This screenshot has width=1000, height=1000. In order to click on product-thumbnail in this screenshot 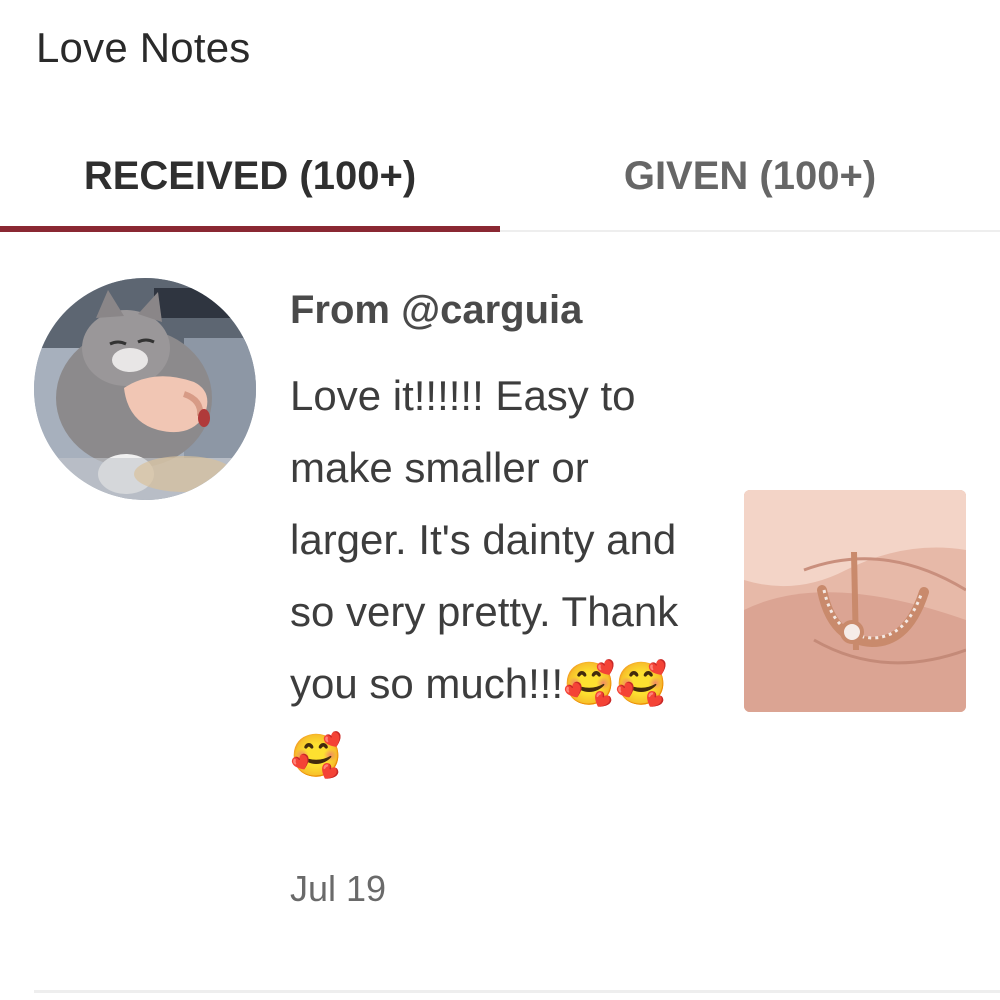, I will do `click(855, 601)`.